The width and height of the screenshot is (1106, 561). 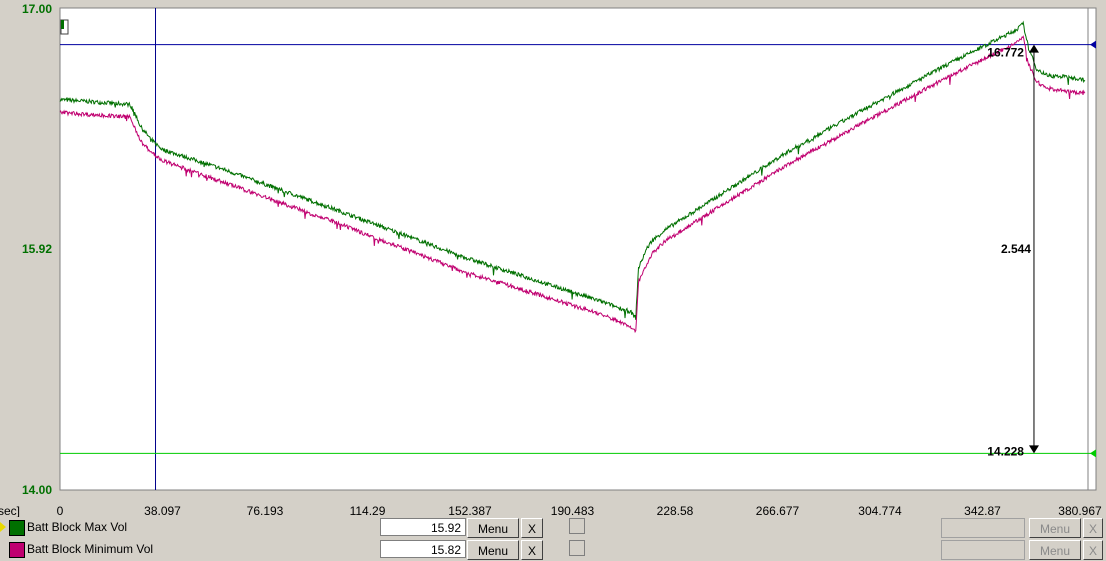 I want to click on upper-cursor-value: 16.772, so click(x=1005, y=53).